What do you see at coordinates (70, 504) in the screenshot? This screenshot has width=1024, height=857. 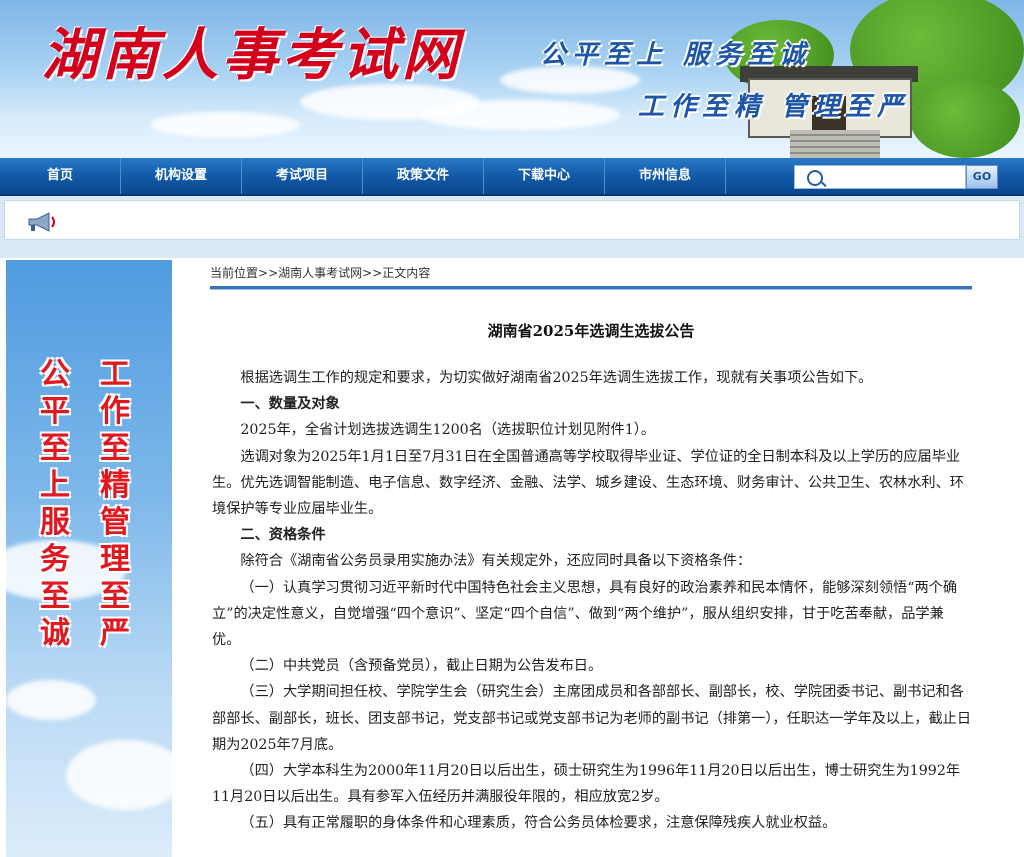 I see `left-banner-slogan-1: 公平至上 服务至诚` at bounding box center [70, 504].